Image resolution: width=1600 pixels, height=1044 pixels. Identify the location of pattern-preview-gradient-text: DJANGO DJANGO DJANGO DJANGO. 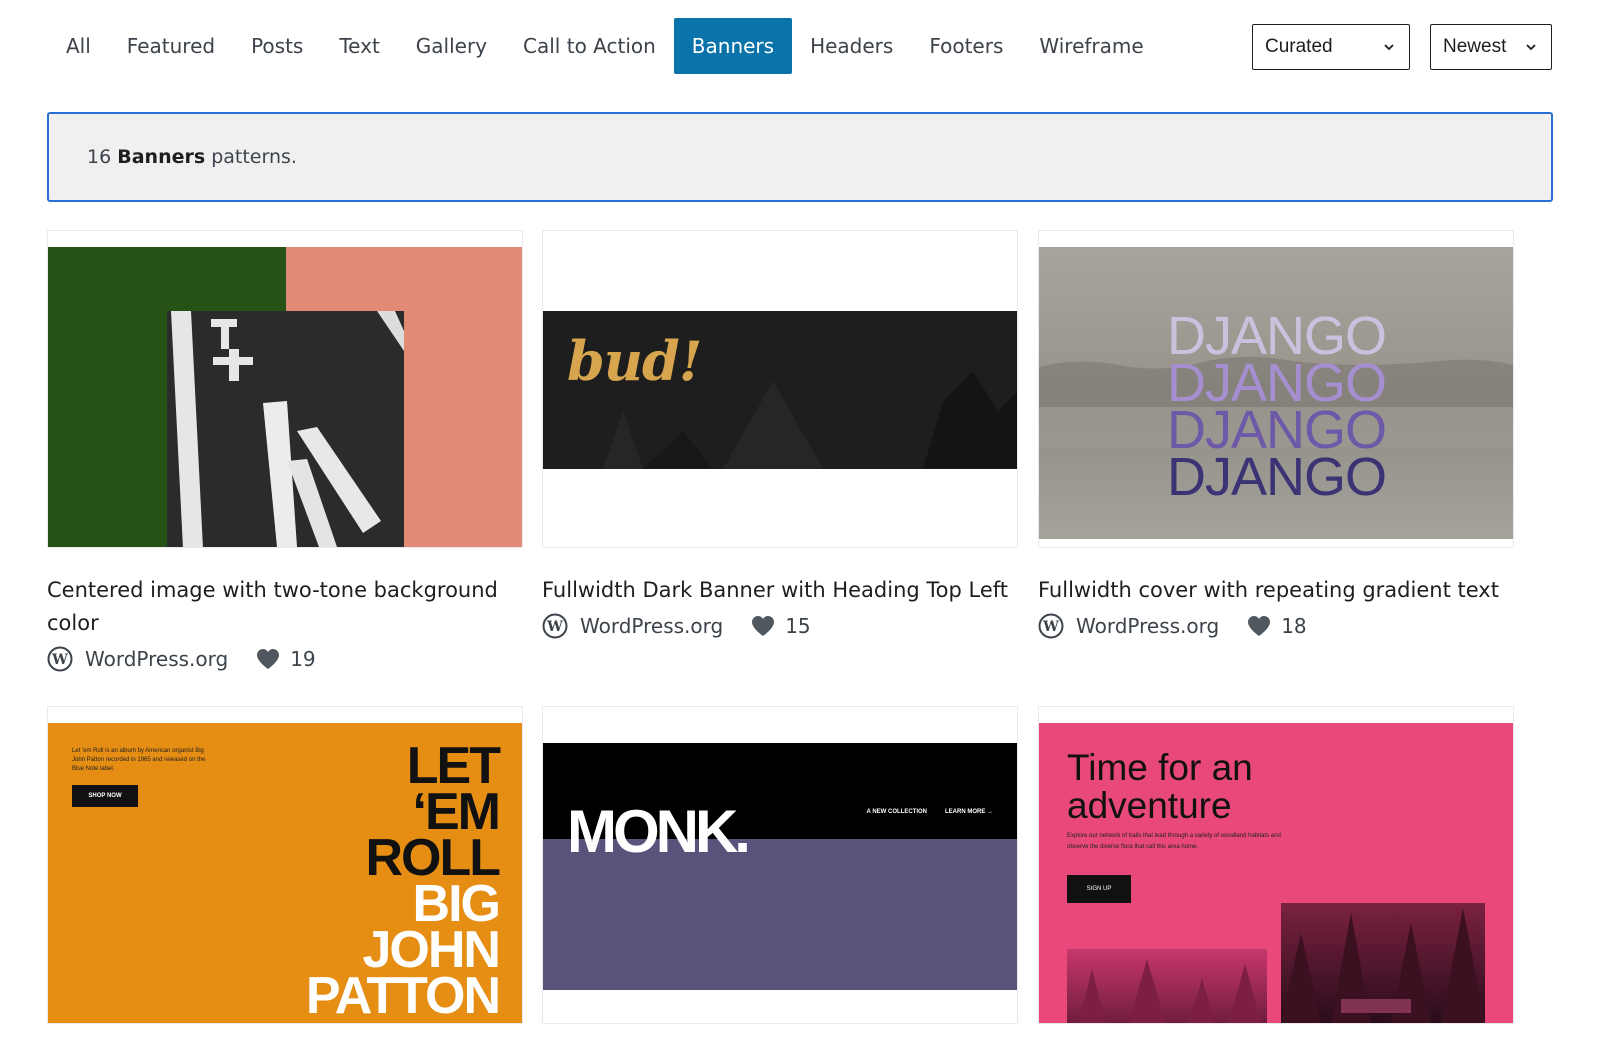
(1276, 389).